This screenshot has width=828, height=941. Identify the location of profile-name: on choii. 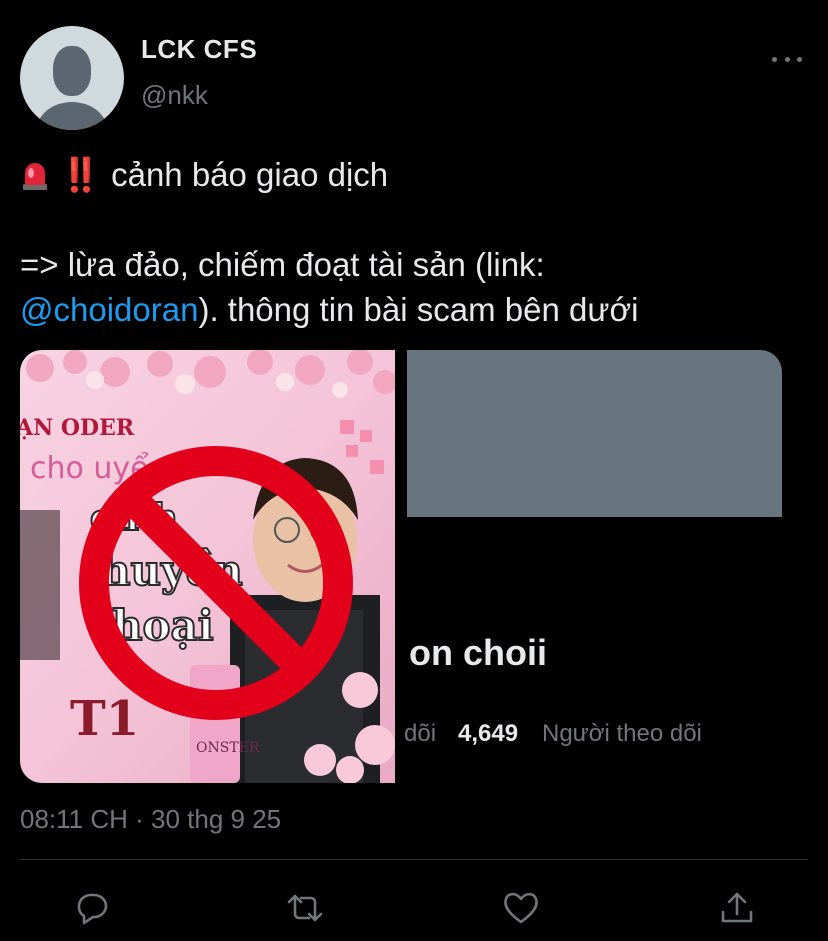
(478, 652).